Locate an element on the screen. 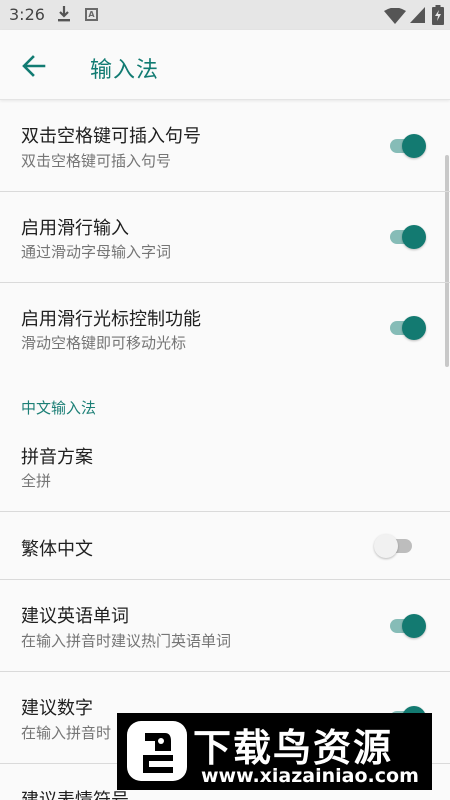 The height and width of the screenshot is (800, 450). page-title: 输入法 is located at coordinates (125, 70).